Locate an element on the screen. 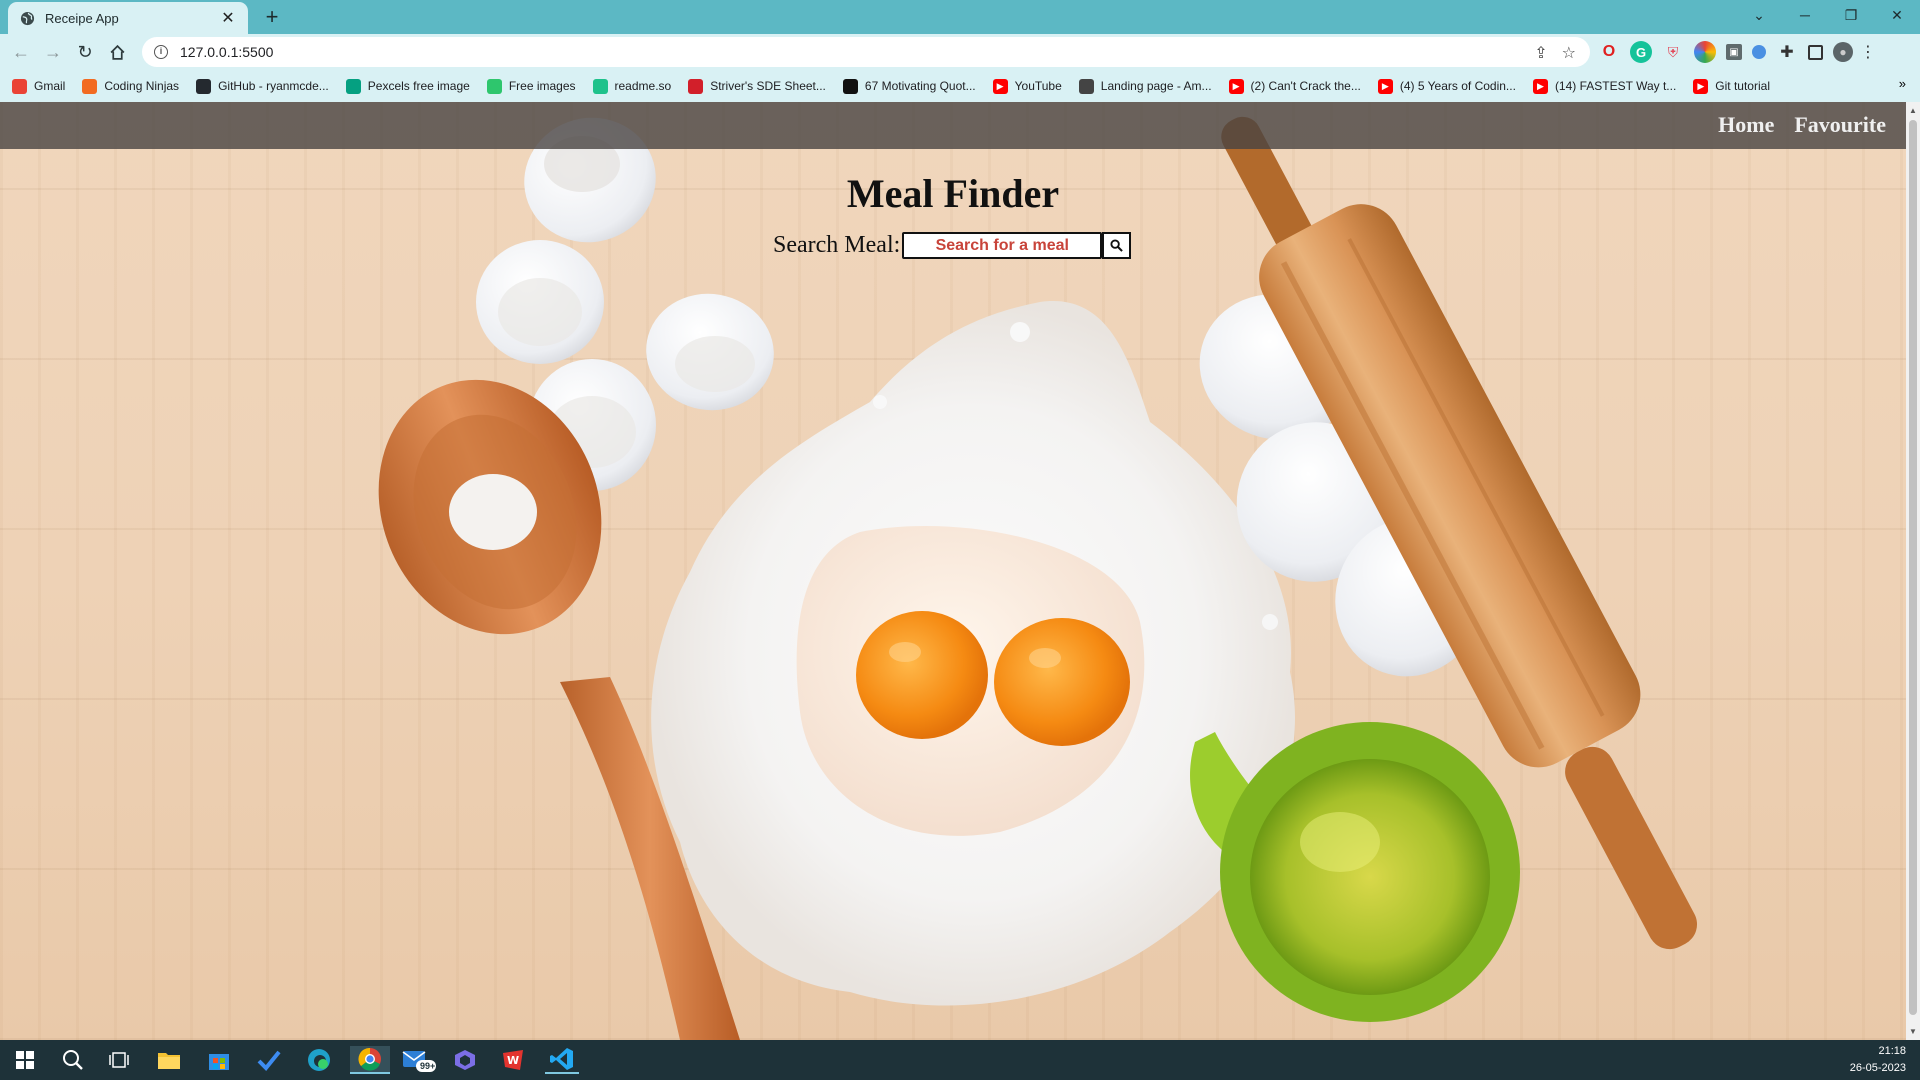 This screenshot has height=1080, width=1920. screenshot-icon: ▣ is located at coordinates (1734, 52).